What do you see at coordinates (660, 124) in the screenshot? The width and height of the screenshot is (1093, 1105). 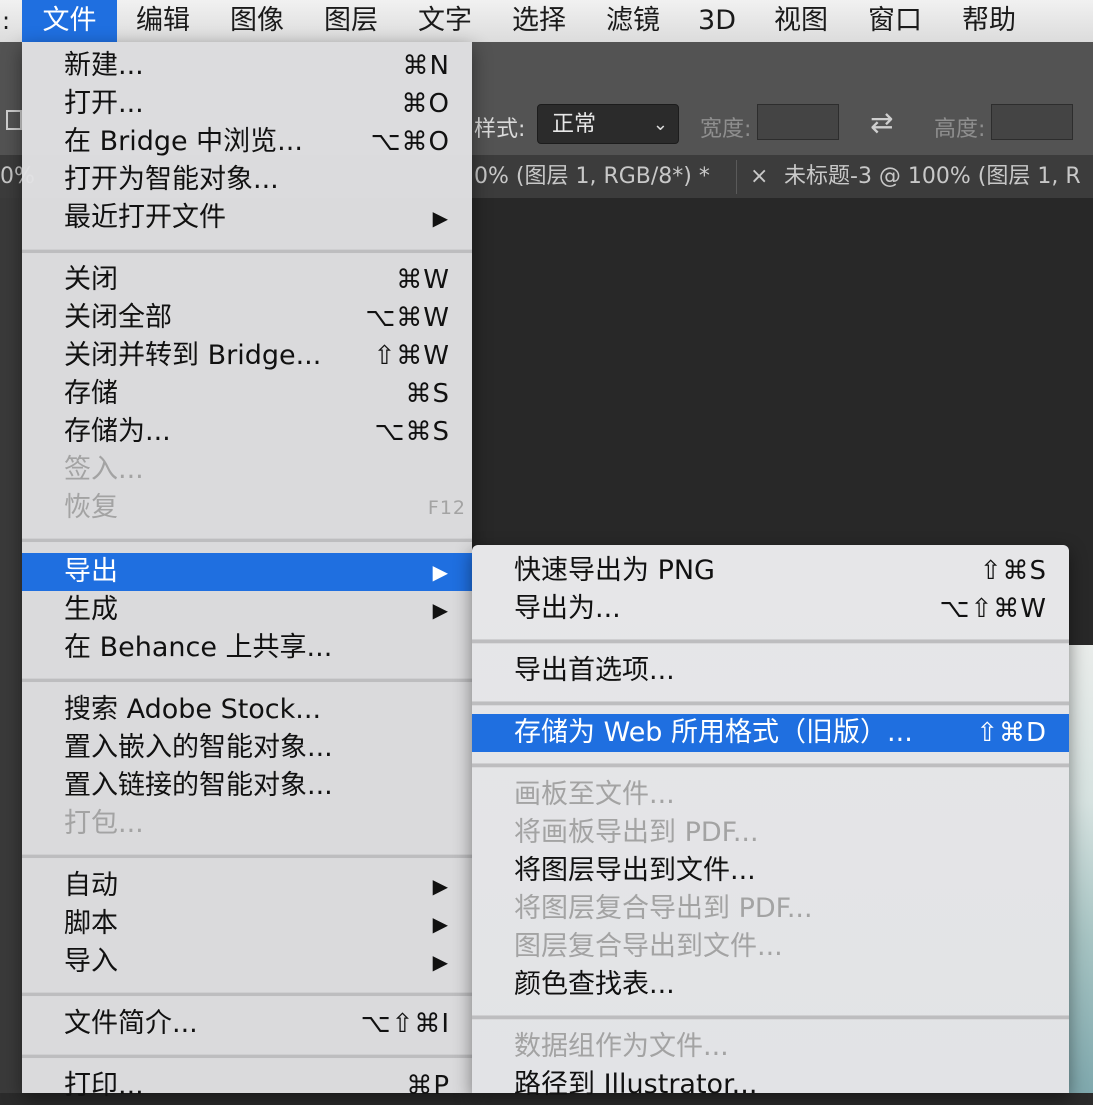 I see `chevron-down-icon: ⌄` at bounding box center [660, 124].